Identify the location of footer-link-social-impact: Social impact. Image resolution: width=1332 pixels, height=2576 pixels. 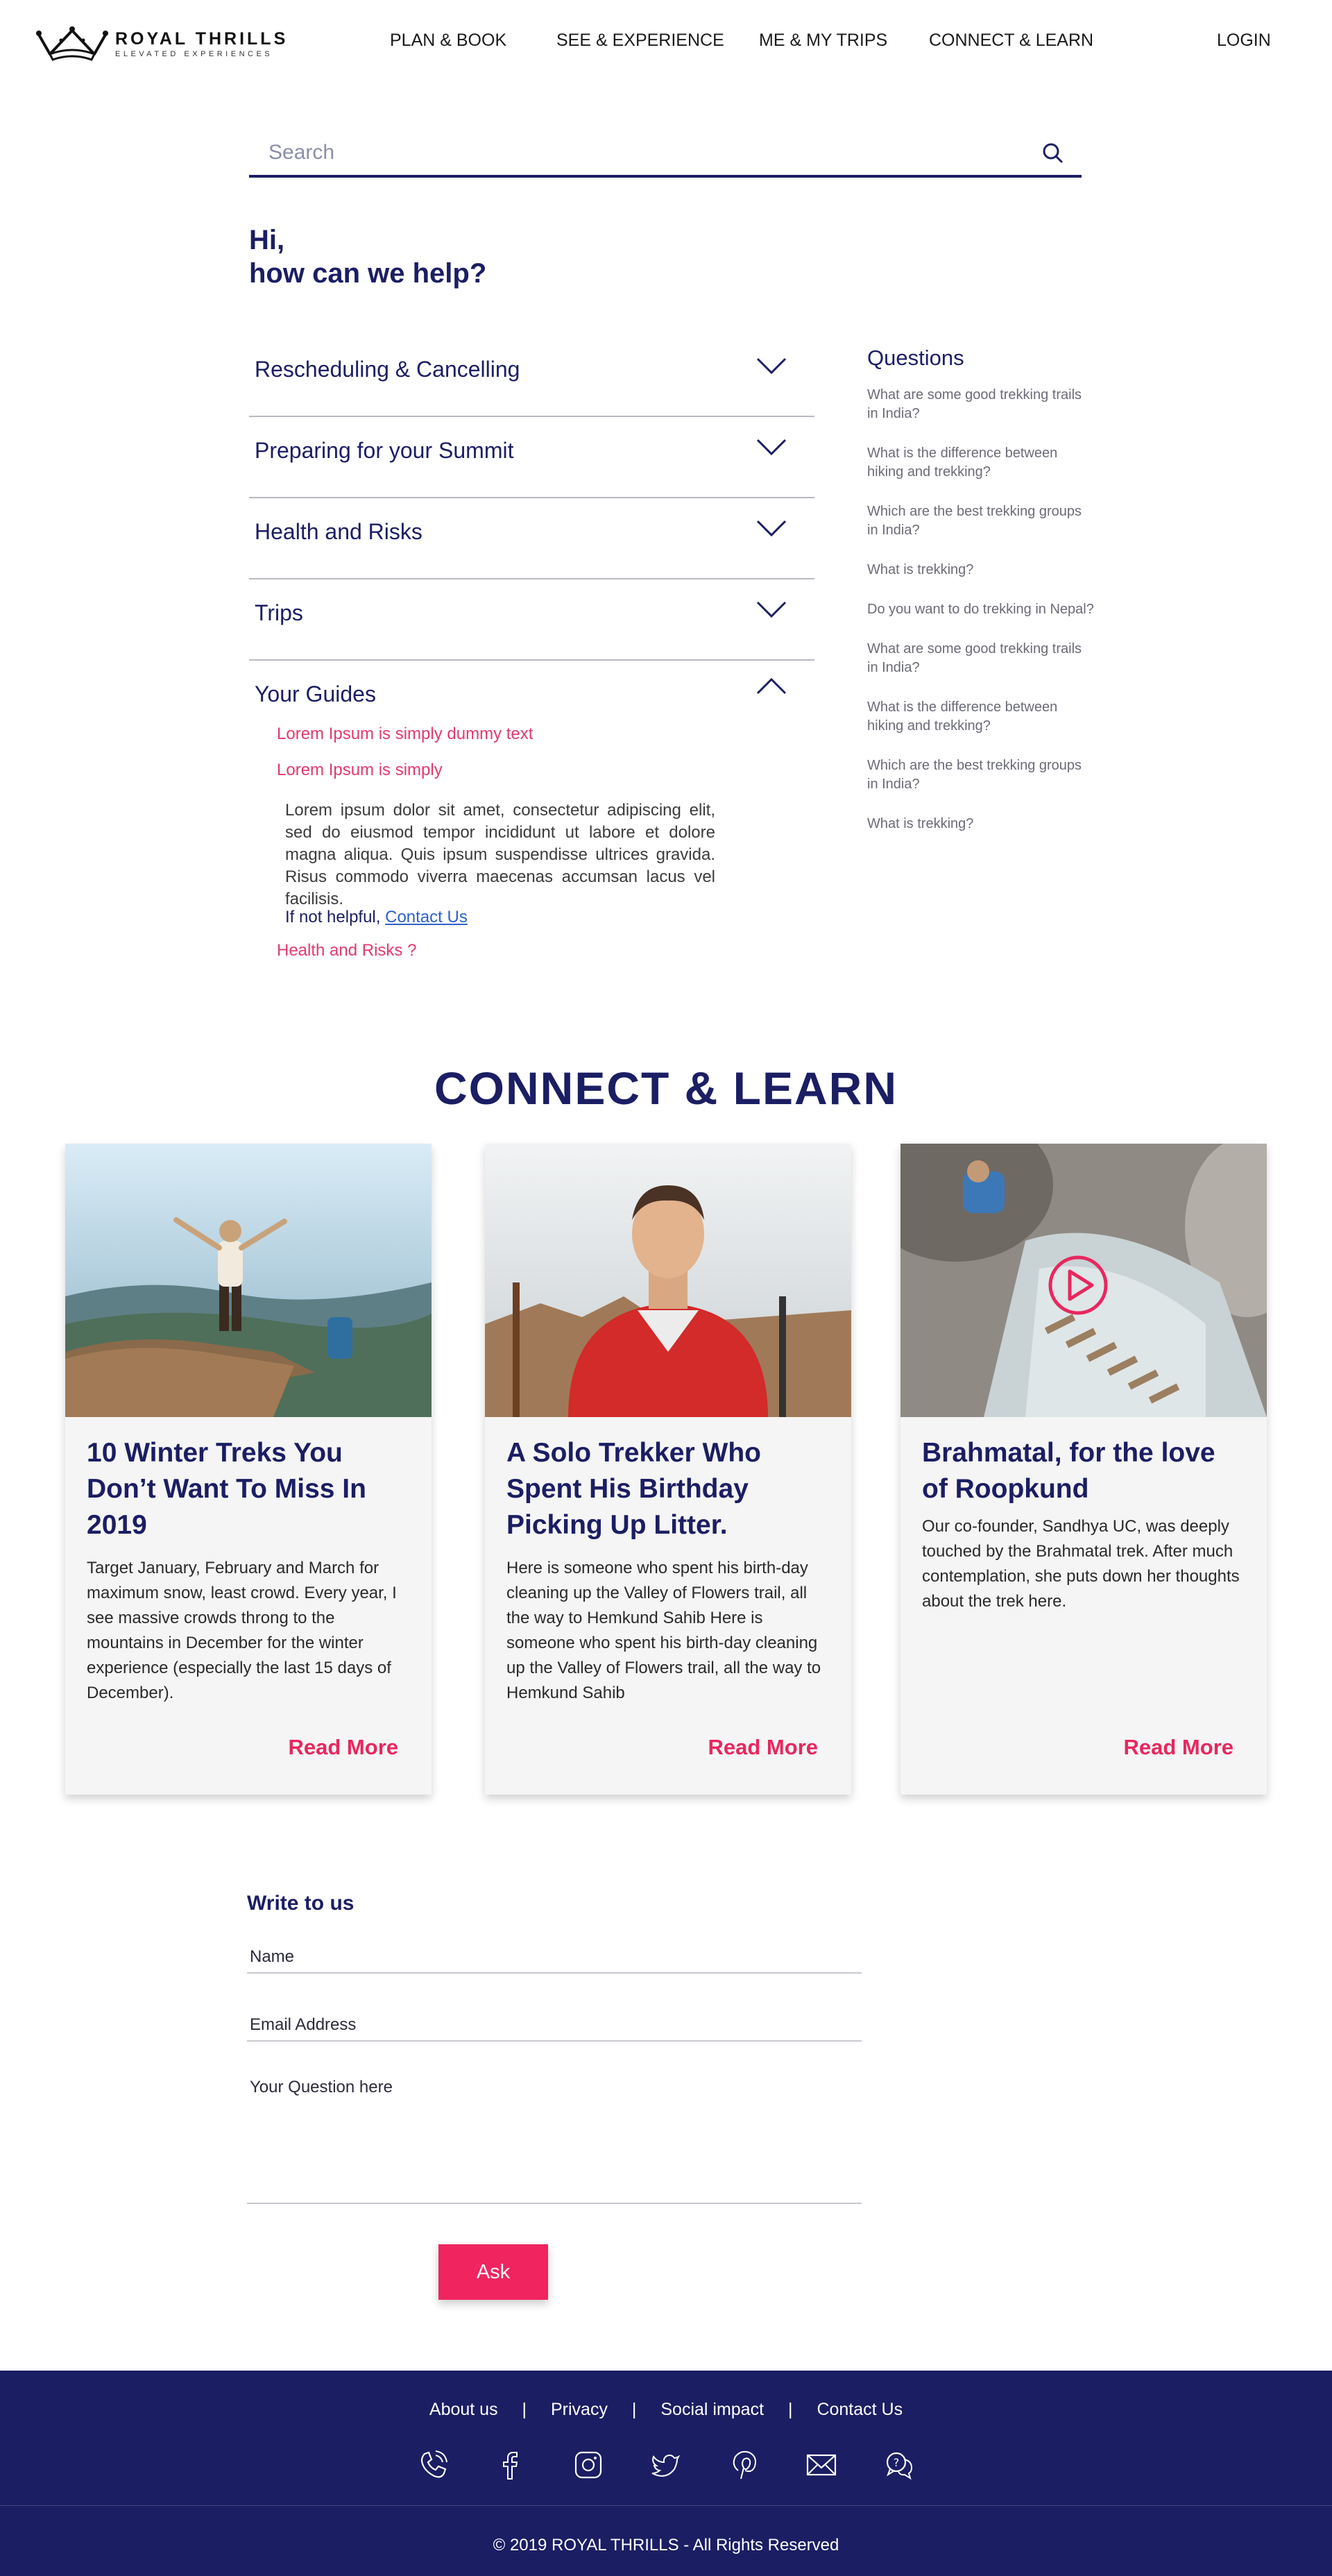
(712, 2409).